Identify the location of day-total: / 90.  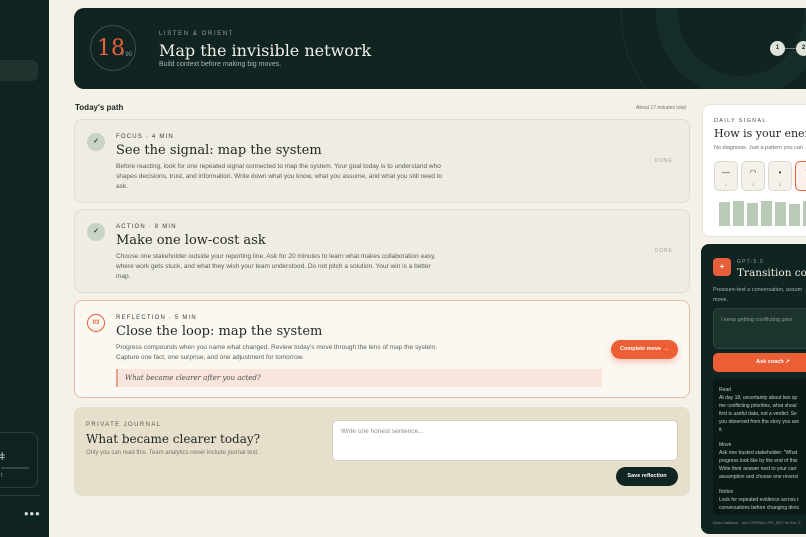
(127, 55).